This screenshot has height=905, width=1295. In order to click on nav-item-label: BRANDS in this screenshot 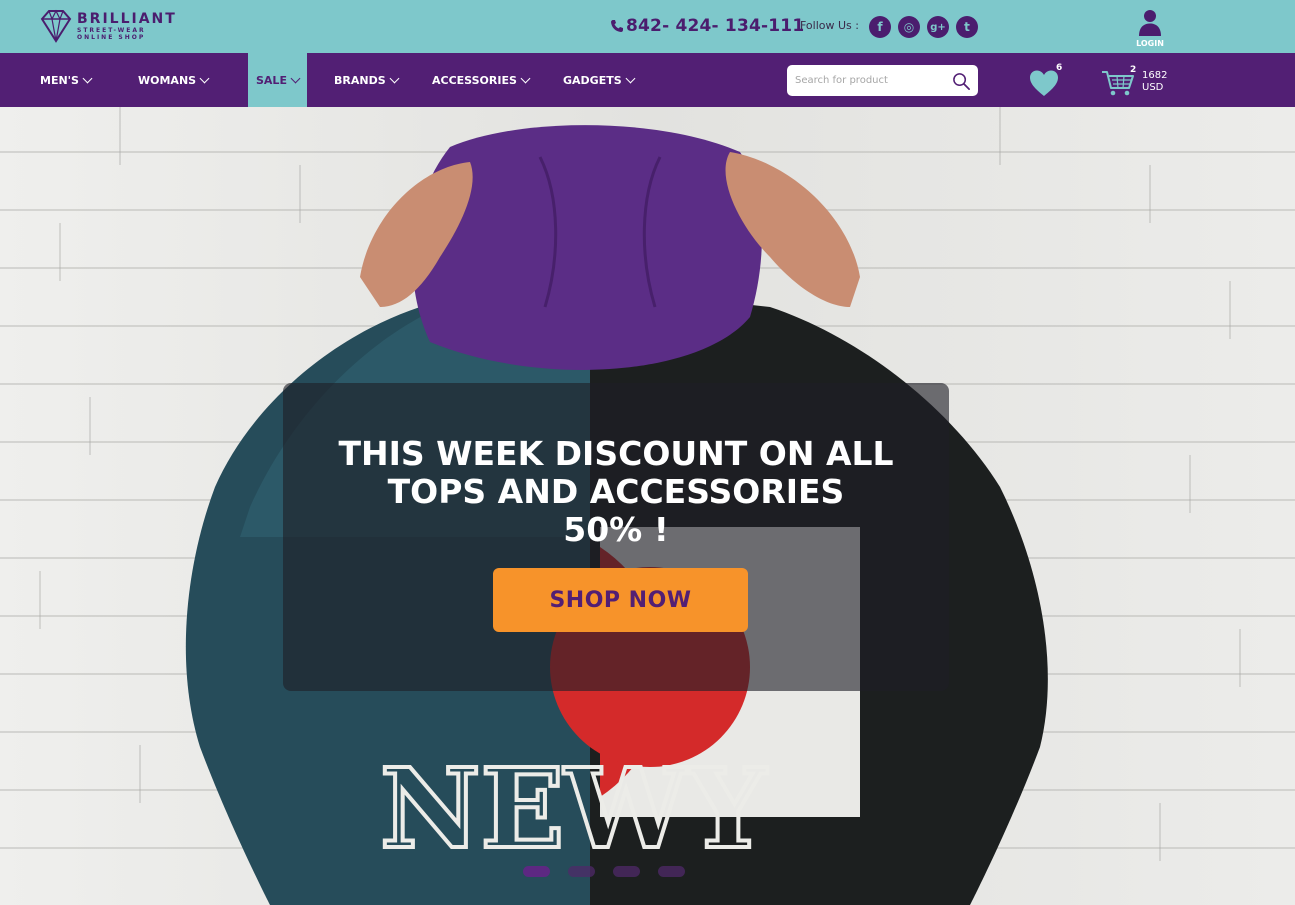, I will do `click(360, 80)`.